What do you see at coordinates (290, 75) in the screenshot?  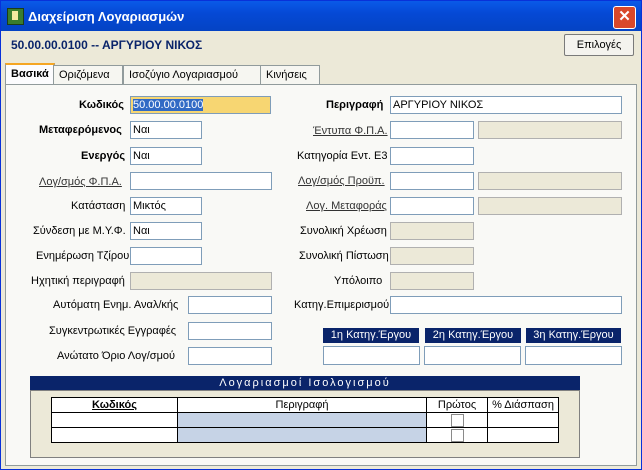 I see `tab-transactions: Κινήσεις` at bounding box center [290, 75].